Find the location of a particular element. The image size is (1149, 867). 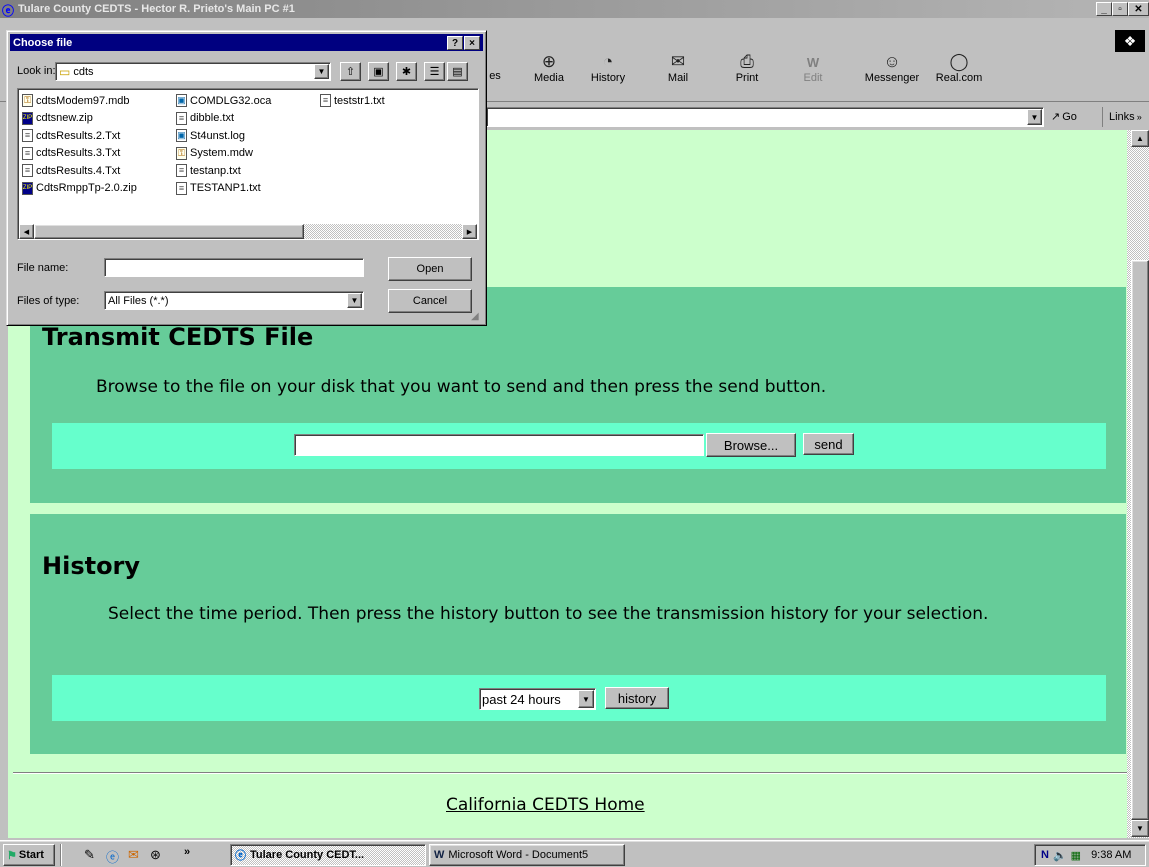

file-item: ZIP CdtsRmppTp-2.0.zip is located at coordinates (79, 188).